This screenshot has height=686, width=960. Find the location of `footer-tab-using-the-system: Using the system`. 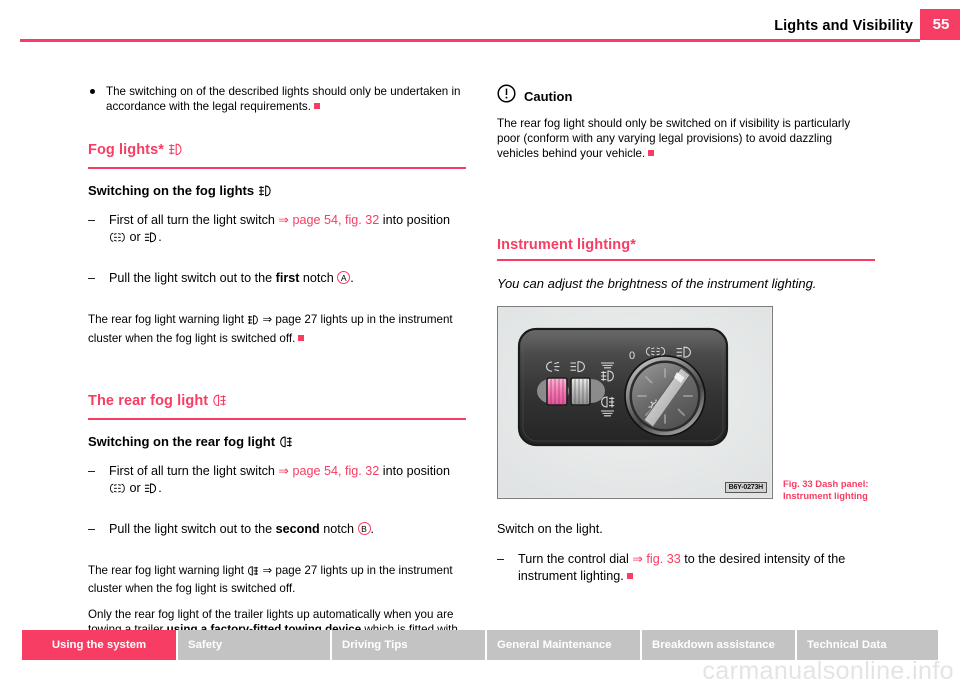

footer-tab-using-the-system: Using the system is located at coordinates (100, 645).